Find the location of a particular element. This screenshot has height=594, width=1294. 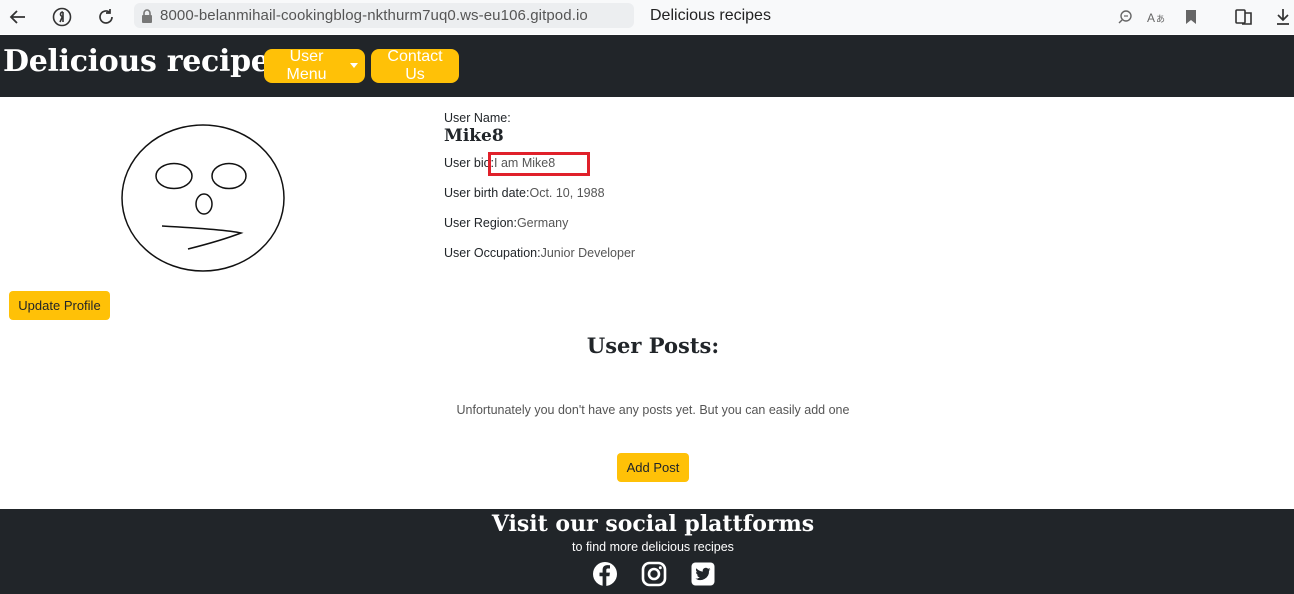

user-posts-heading: User Posts: is located at coordinates (653, 345).